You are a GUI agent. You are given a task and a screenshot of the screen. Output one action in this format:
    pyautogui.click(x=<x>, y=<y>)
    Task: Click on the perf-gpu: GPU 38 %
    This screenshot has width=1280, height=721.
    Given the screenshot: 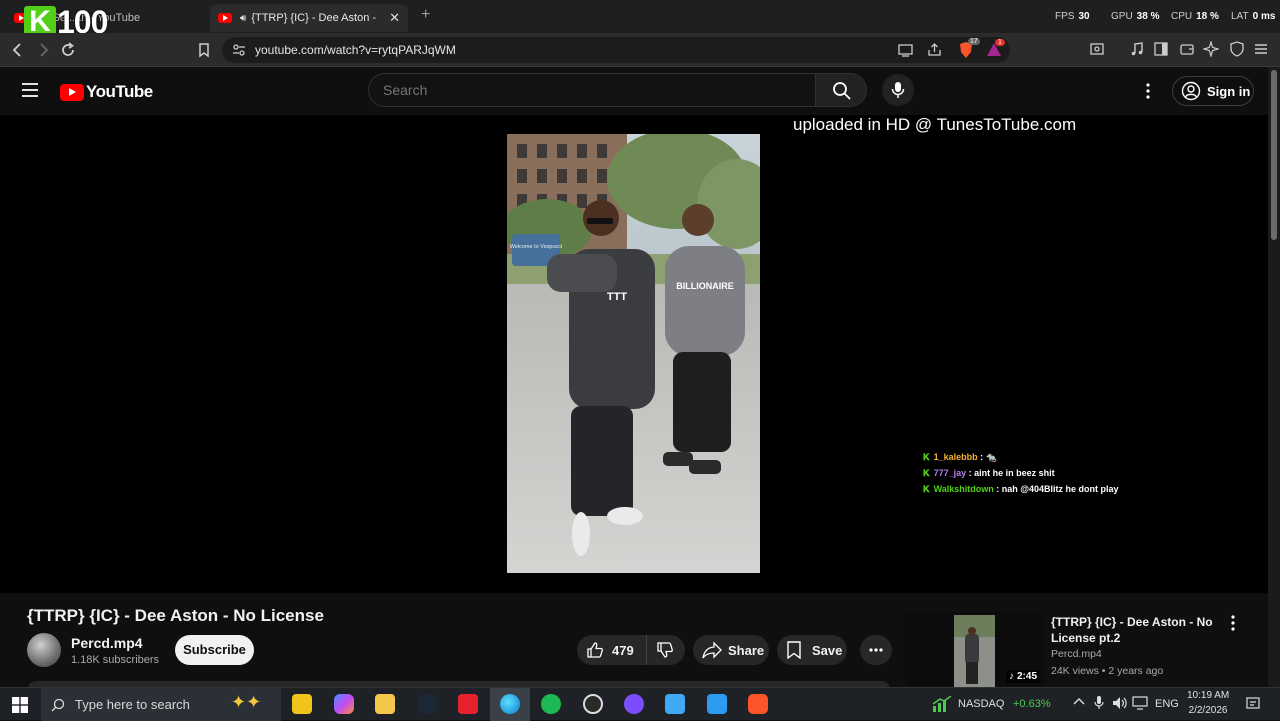 What is the action you would take?
    pyautogui.click(x=1135, y=16)
    